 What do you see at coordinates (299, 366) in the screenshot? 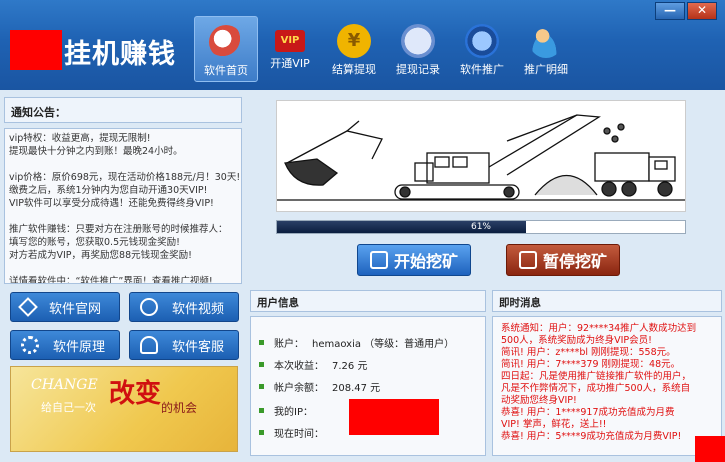
I see `row-label: 本次收益：` at bounding box center [299, 366].